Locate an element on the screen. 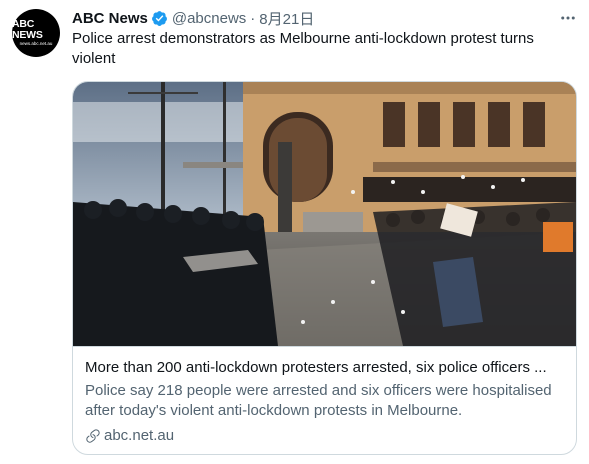  tweet-date: 8月21日 is located at coordinates (286, 18).